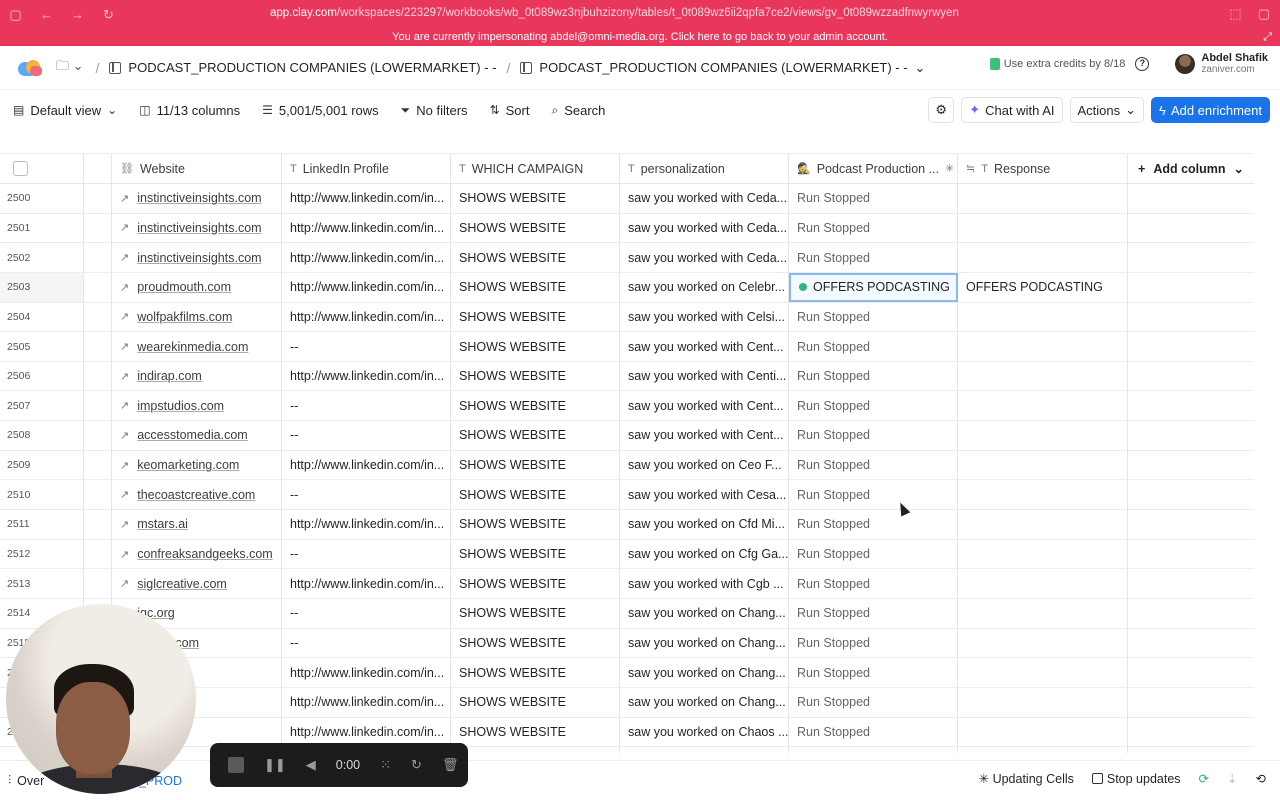  I want to click on row-number: 2505, so click(42, 346).